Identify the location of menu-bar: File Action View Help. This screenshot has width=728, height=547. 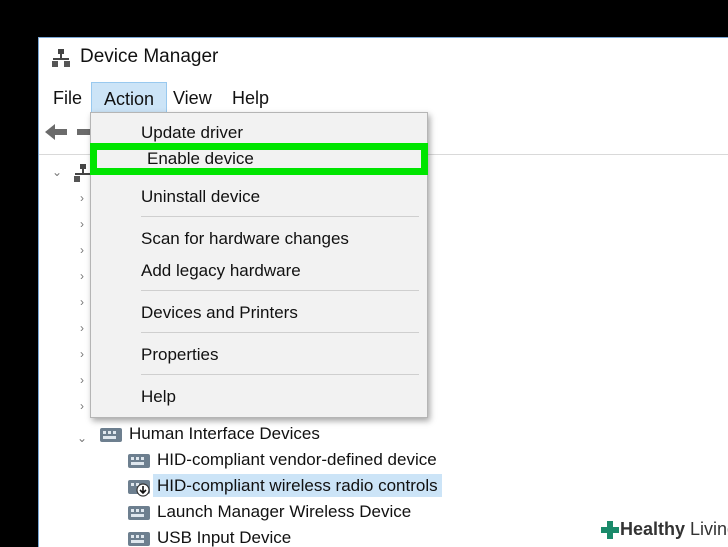
(383, 98).